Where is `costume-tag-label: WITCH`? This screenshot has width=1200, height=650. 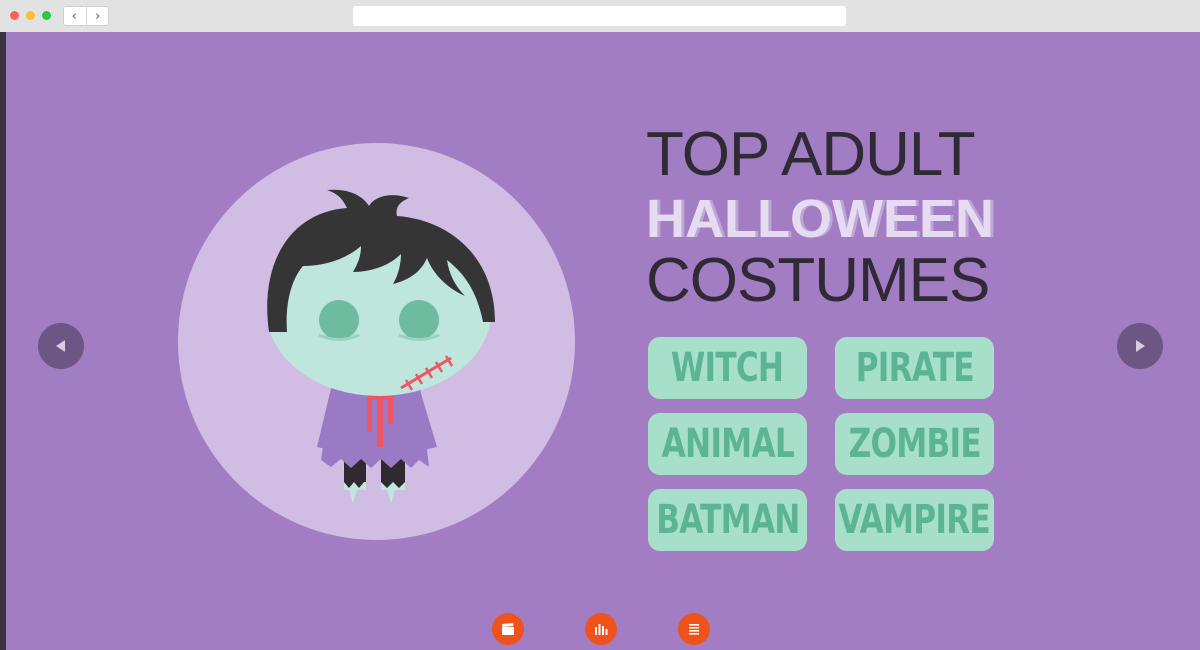
costume-tag-label: WITCH is located at coordinates (727, 368).